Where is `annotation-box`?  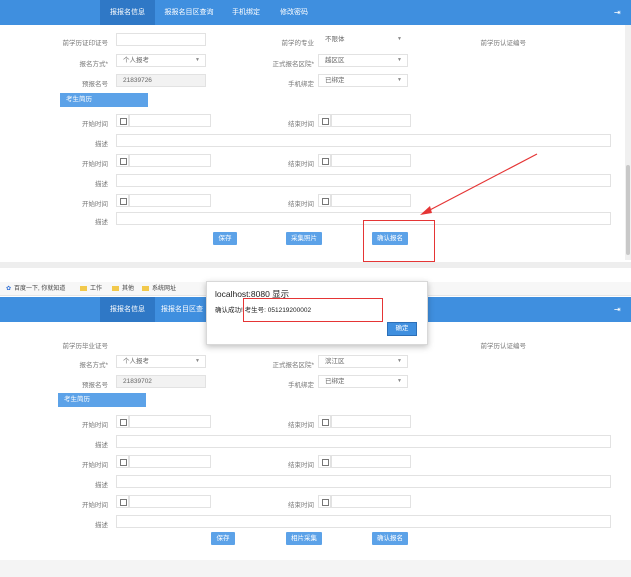 annotation-box is located at coordinates (313, 310).